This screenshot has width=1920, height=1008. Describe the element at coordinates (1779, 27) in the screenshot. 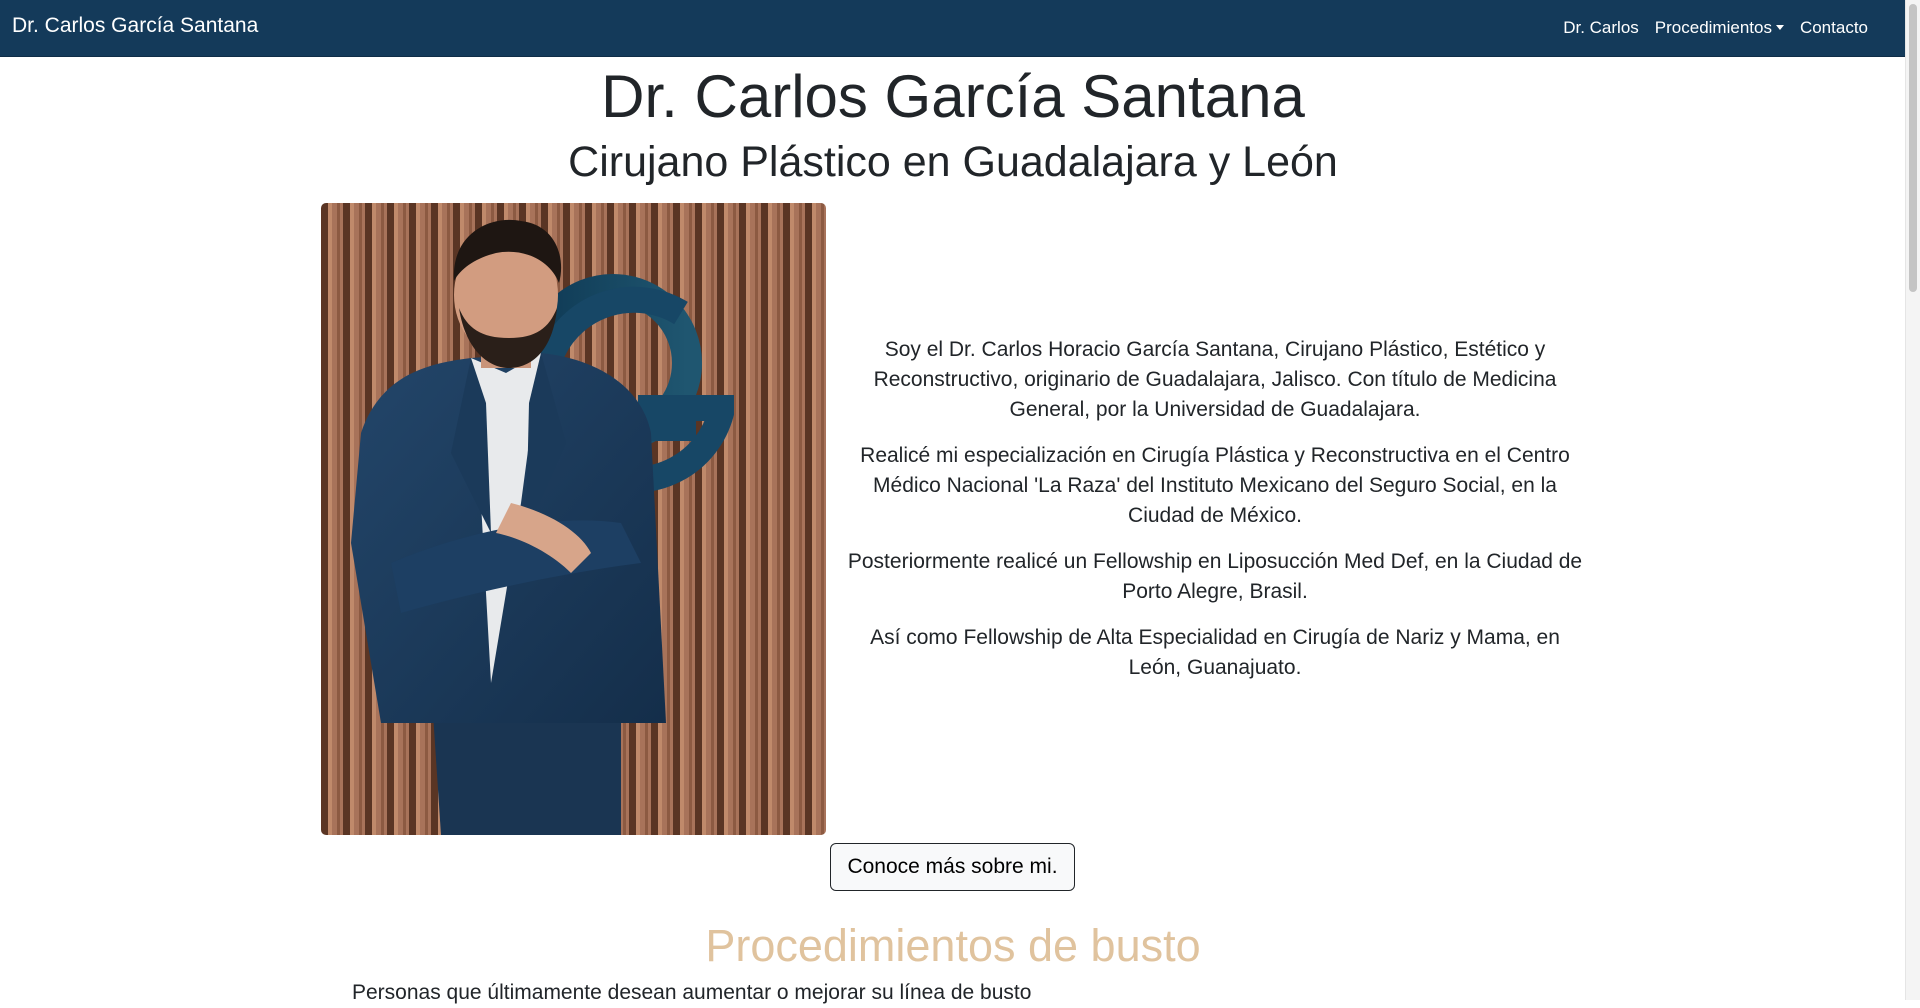

I see `chevron-down-icon` at that location.